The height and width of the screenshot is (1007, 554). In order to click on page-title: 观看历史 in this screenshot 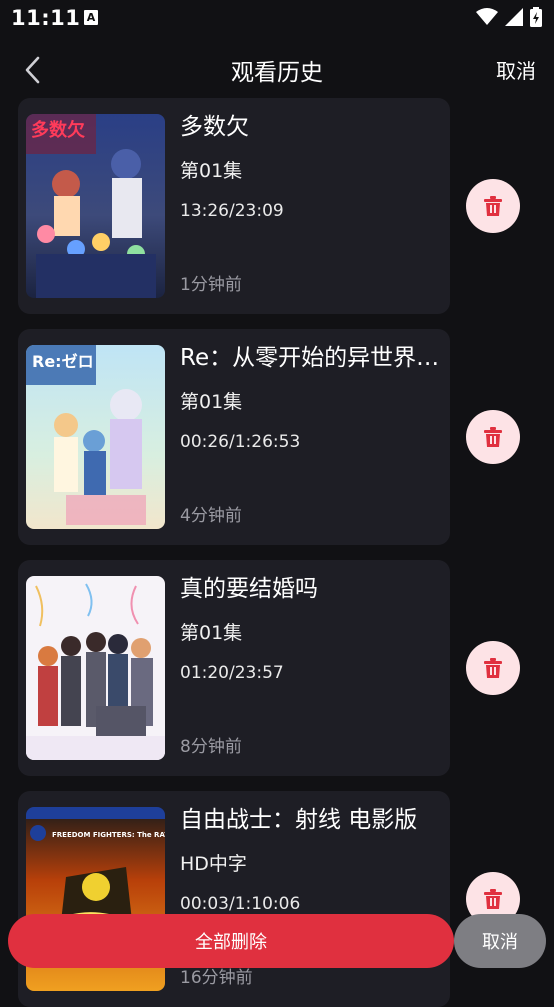, I will do `click(277, 73)`.